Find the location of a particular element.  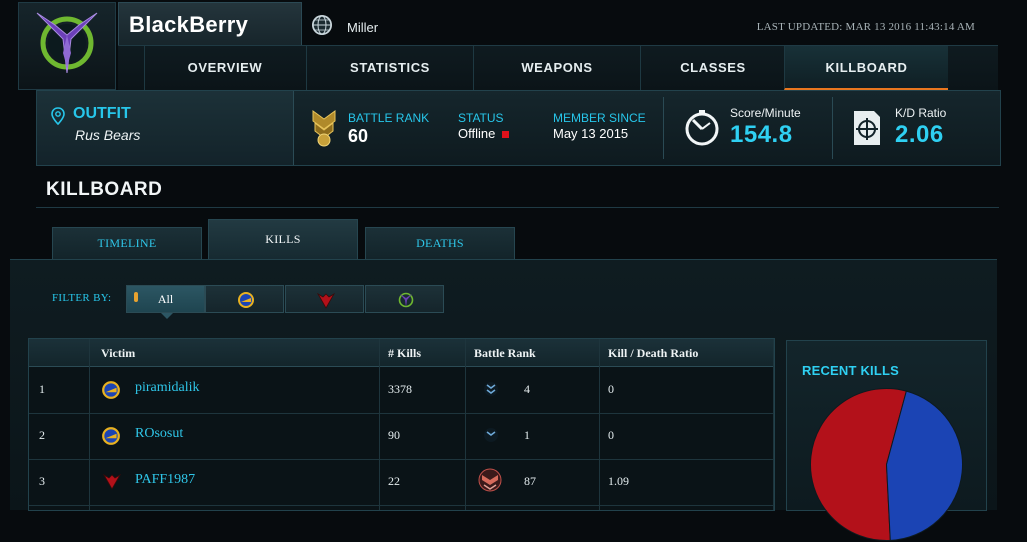

player-name-panel: BlackBerry is located at coordinates (210, 24).